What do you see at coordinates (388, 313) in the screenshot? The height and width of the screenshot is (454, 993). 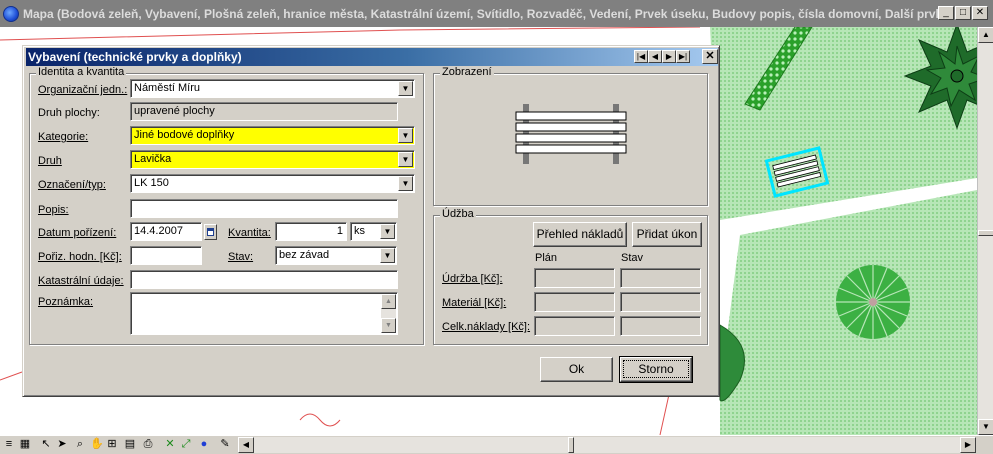 I see `poznamka-scrollbar: ▲ ▼` at bounding box center [388, 313].